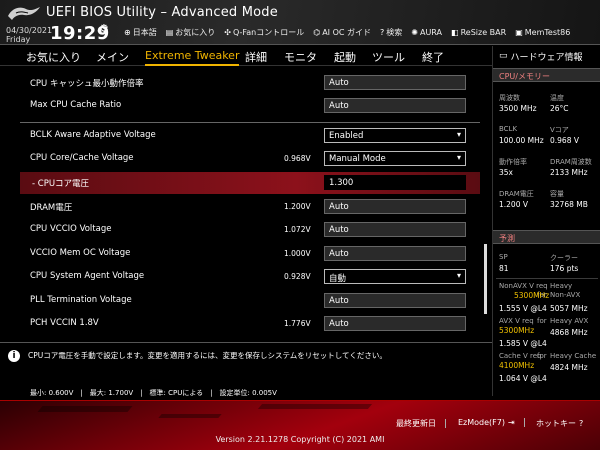 The width and height of the screenshot is (600, 450). Describe the element at coordinates (565, 295) in the screenshot. I see `hw-key: Non-AVX` at that location.